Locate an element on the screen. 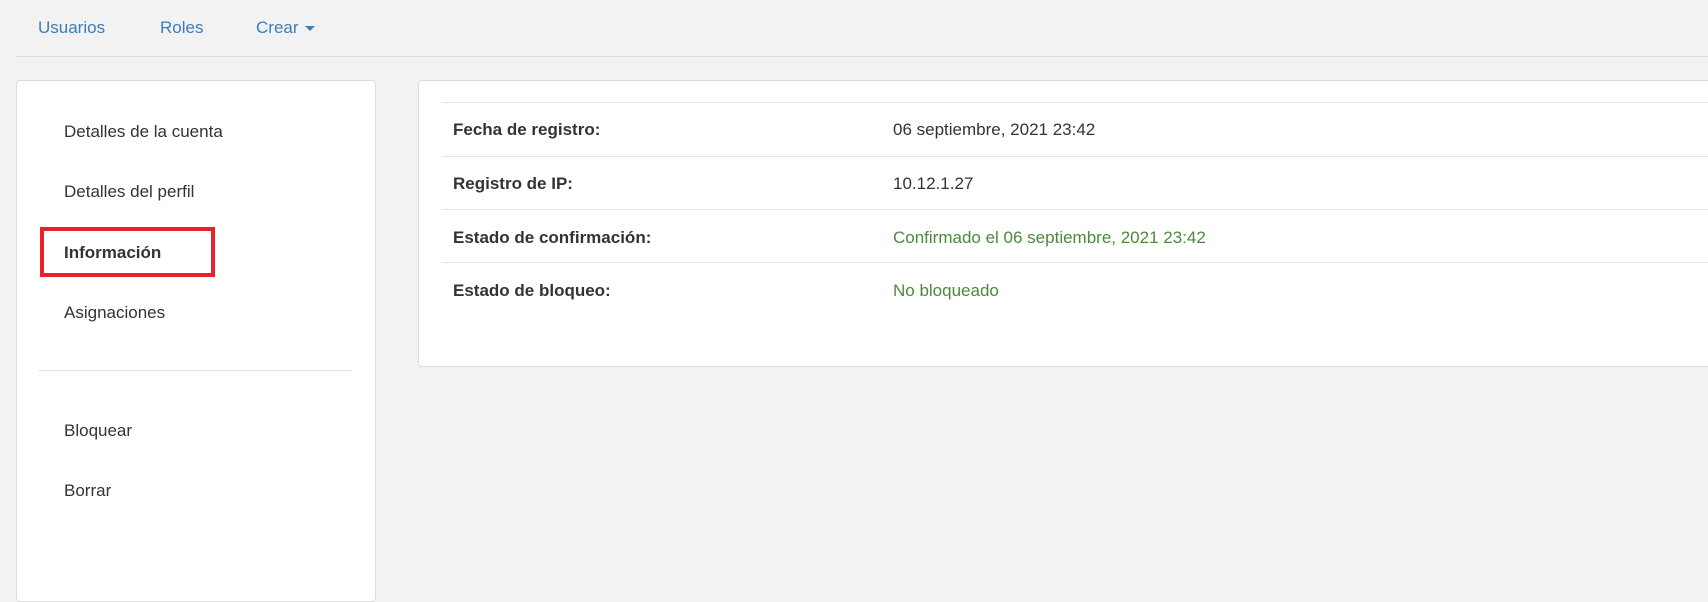 This screenshot has width=1708, height=602. info-table-top-border is located at coordinates (1075, 102).